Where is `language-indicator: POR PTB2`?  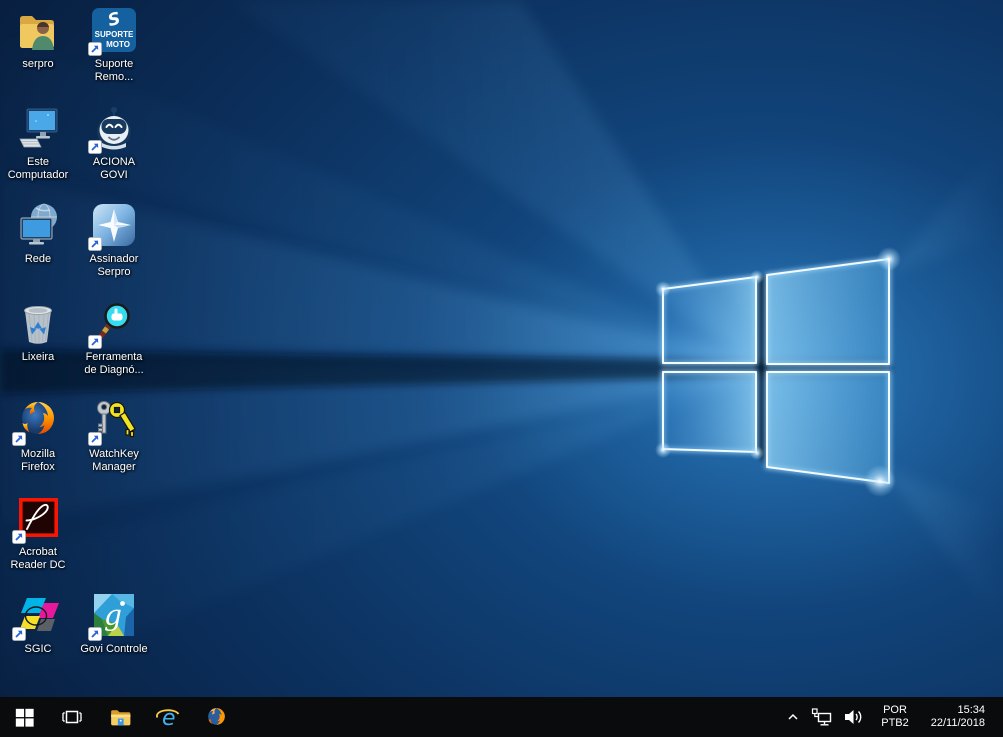 language-indicator: POR PTB2 is located at coordinates (895, 717).